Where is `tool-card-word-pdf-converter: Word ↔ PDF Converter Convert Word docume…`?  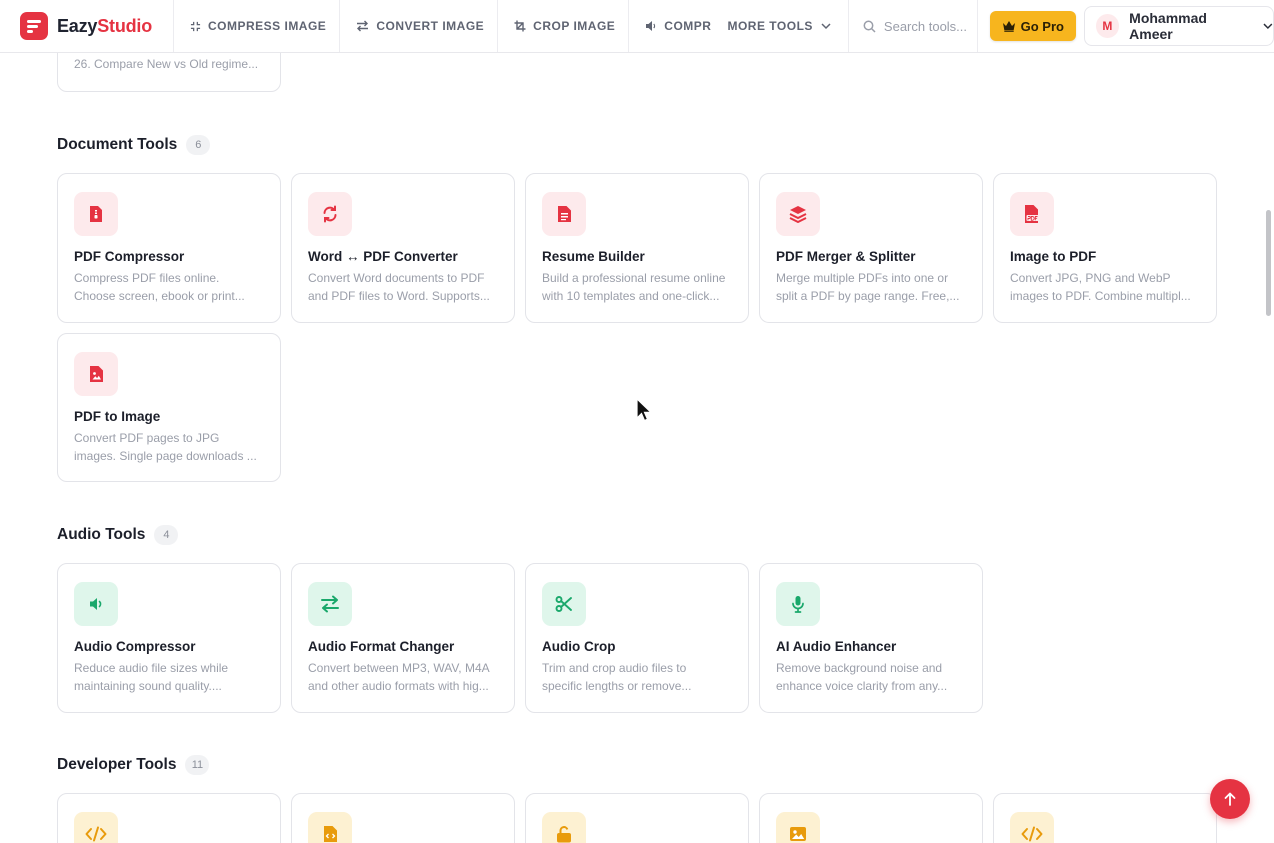
tool-card-word-pdf-converter: Word ↔ PDF Converter Convert Word docume… is located at coordinates (403, 248).